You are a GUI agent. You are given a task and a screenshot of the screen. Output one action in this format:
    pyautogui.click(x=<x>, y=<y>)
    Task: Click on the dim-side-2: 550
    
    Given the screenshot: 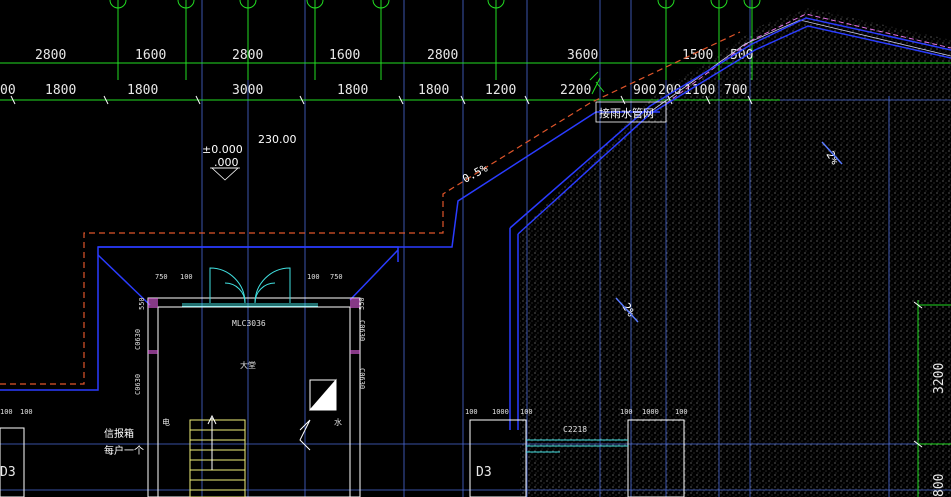 What is the action you would take?
    pyautogui.click(x=362, y=303)
    